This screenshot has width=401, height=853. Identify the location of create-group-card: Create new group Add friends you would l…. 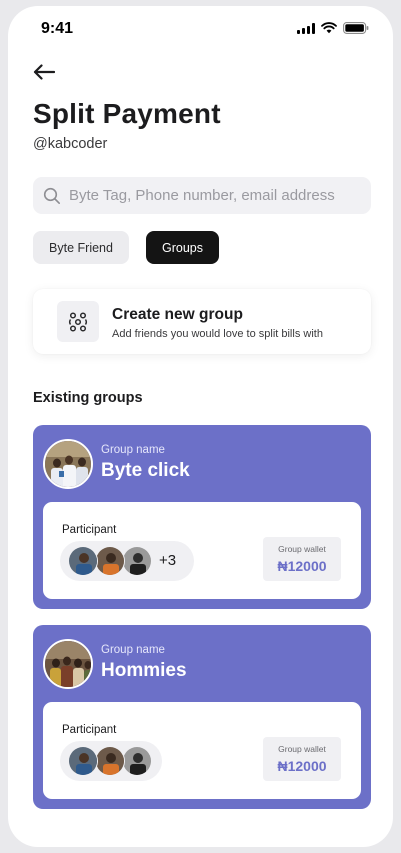
(202, 321).